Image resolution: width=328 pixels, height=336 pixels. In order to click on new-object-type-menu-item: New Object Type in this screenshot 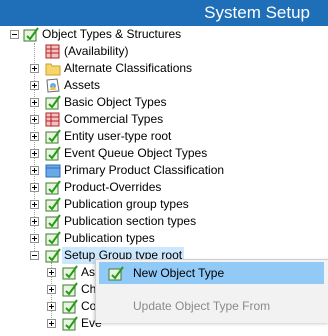, I will do `click(211, 273)`.